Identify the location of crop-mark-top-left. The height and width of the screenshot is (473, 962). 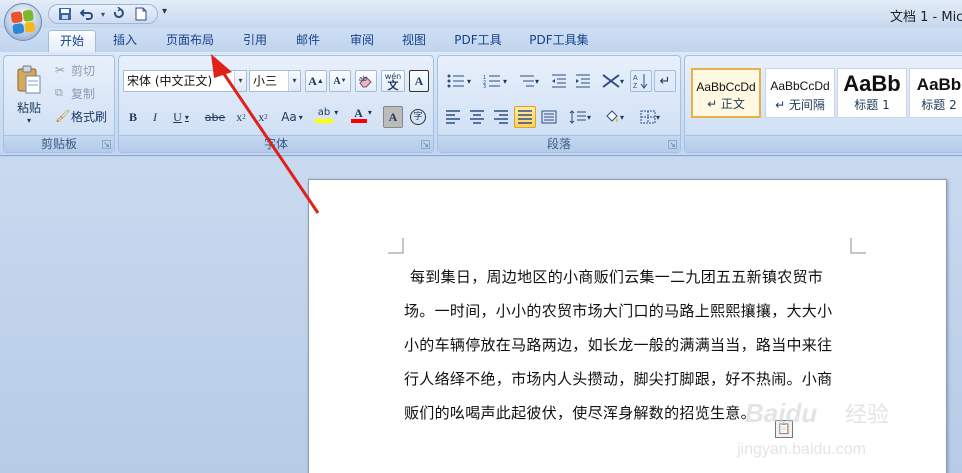
(396, 246).